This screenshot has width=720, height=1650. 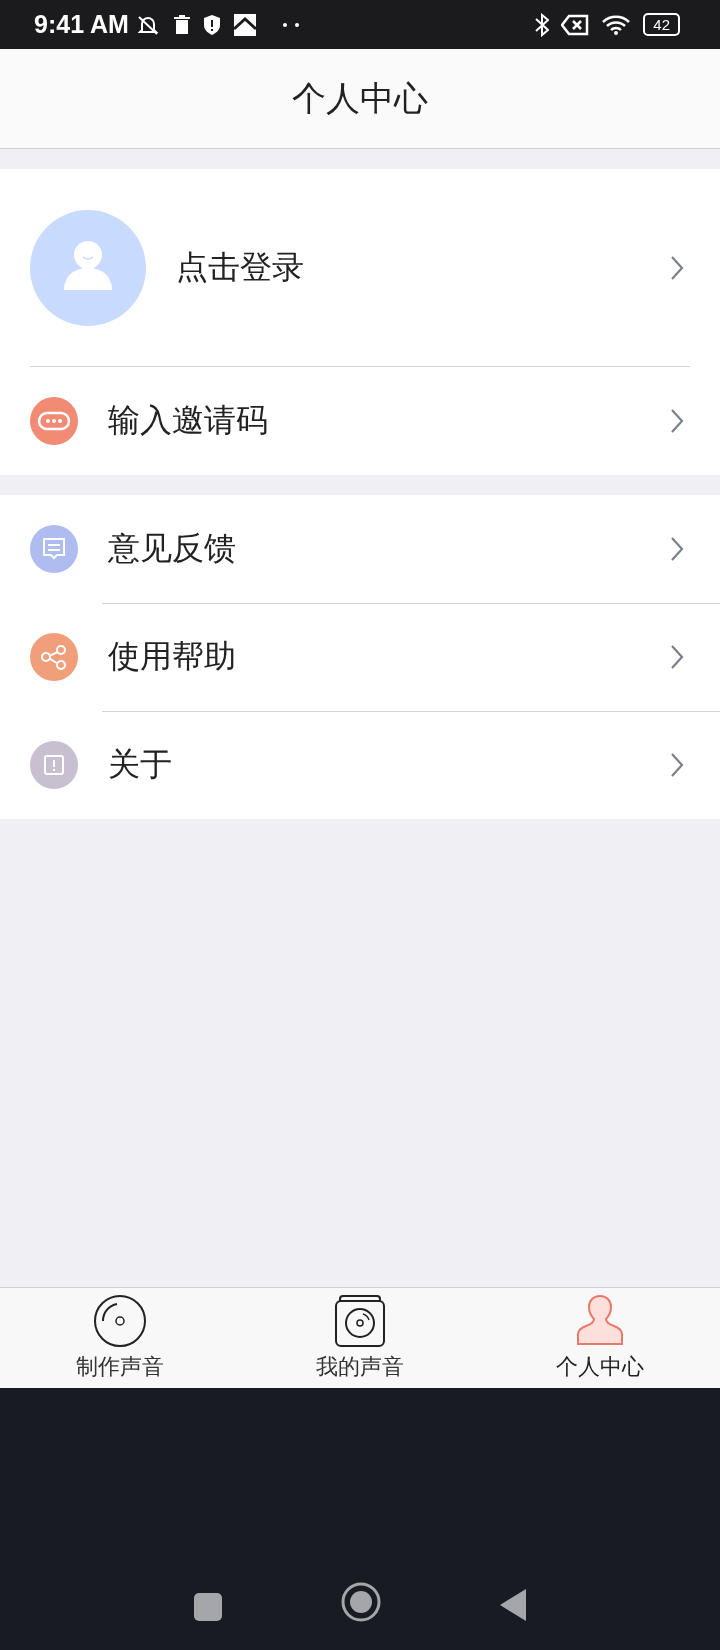 I want to click on bluetooth-icon, so click(x=542, y=24).